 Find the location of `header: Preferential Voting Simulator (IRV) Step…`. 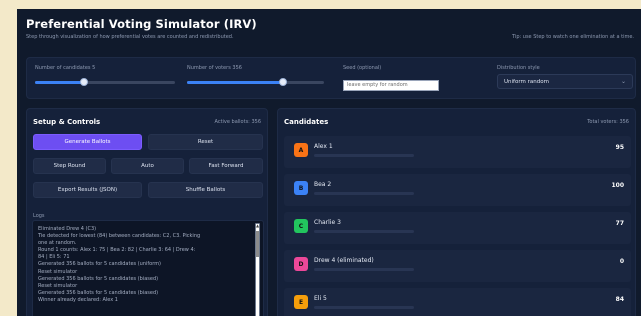

header: Preferential Voting Simulator (IRV) Step… is located at coordinates (329, 28).